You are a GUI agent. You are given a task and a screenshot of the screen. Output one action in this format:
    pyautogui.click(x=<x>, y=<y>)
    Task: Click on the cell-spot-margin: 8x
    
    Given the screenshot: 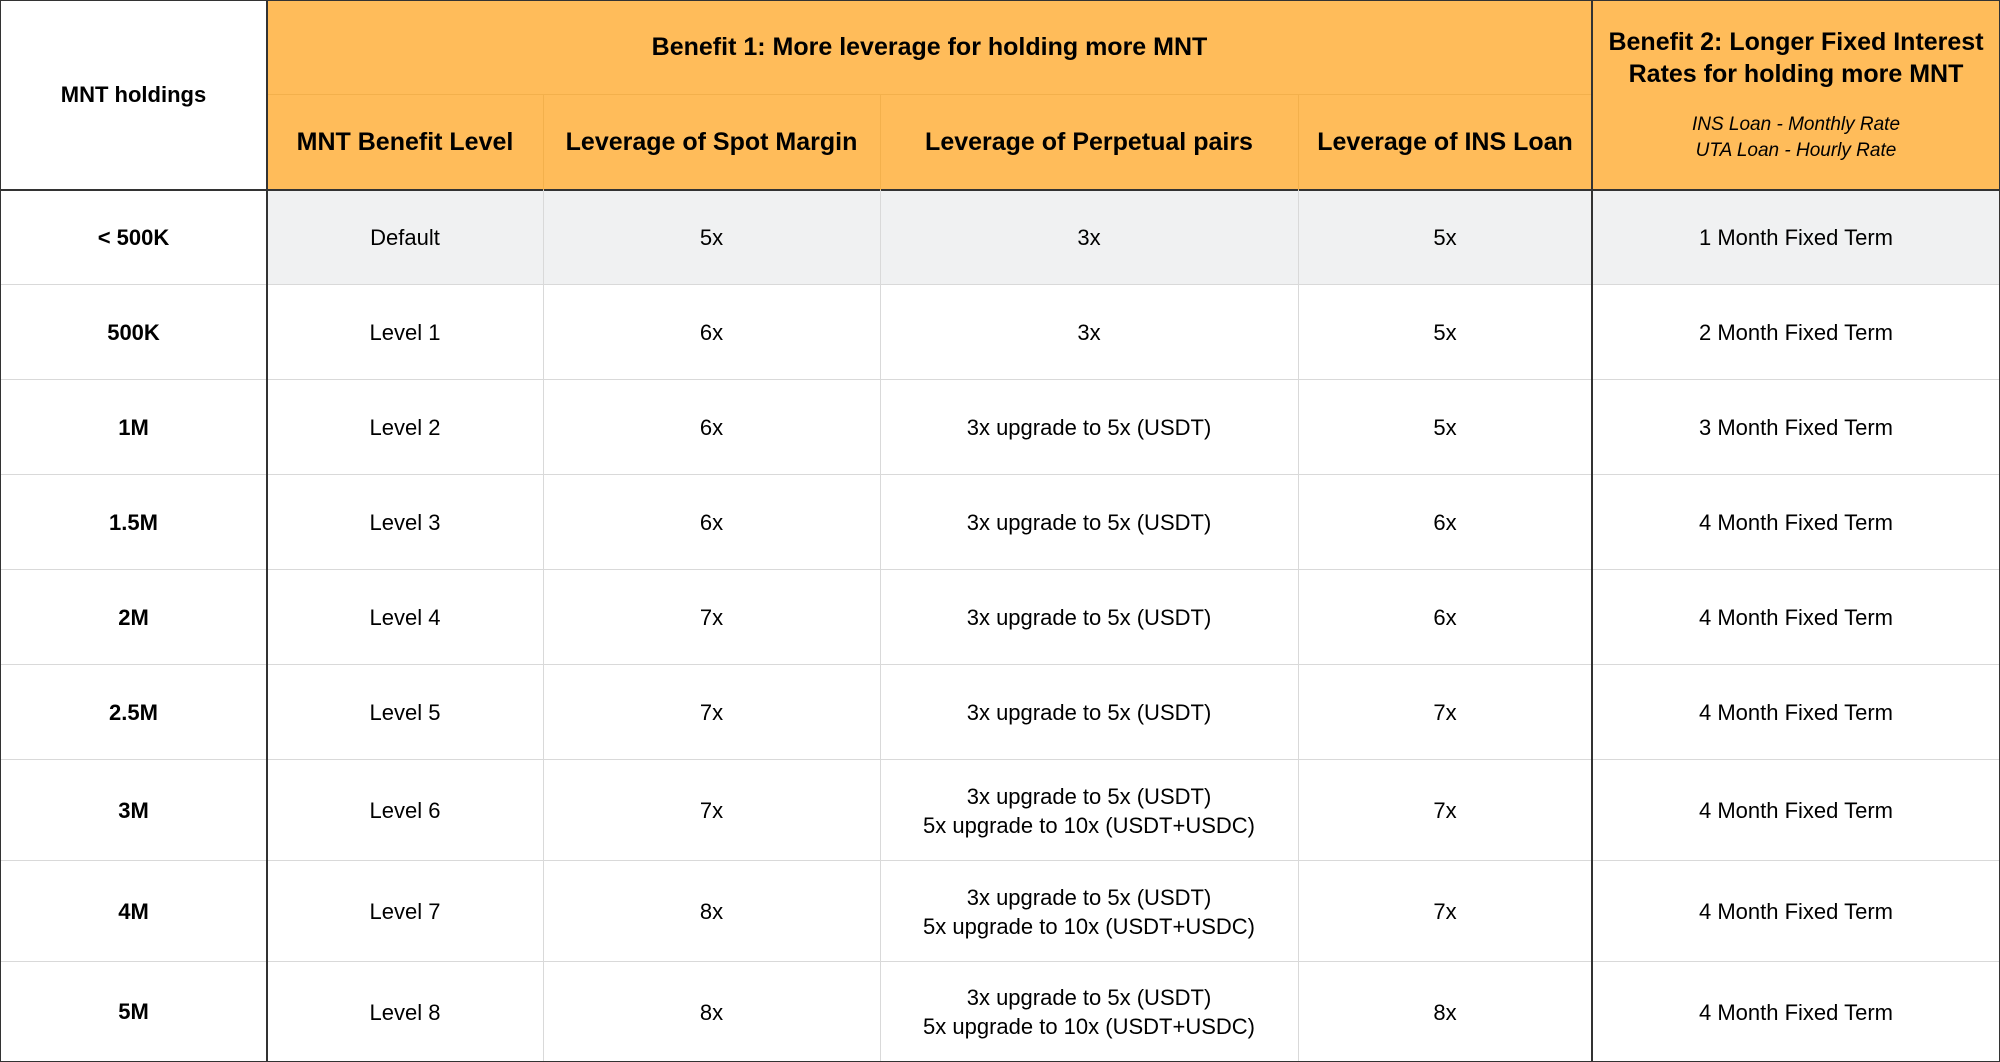 What is the action you would take?
    pyautogui.click(x=711, y=1012)
    